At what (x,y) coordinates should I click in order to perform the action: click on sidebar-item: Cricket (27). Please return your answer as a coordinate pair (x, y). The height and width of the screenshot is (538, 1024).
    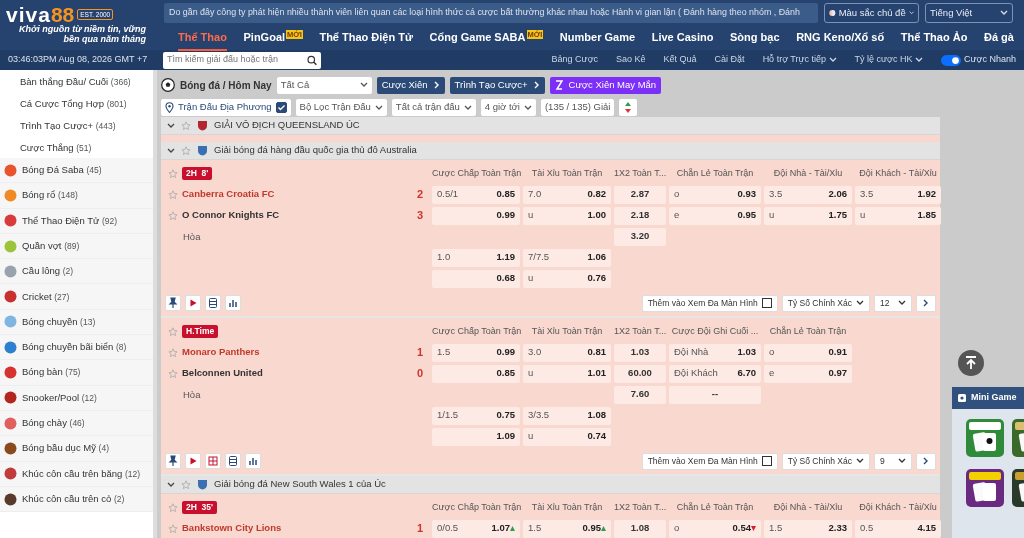
    Looking at the image, I should click on (76, 297).